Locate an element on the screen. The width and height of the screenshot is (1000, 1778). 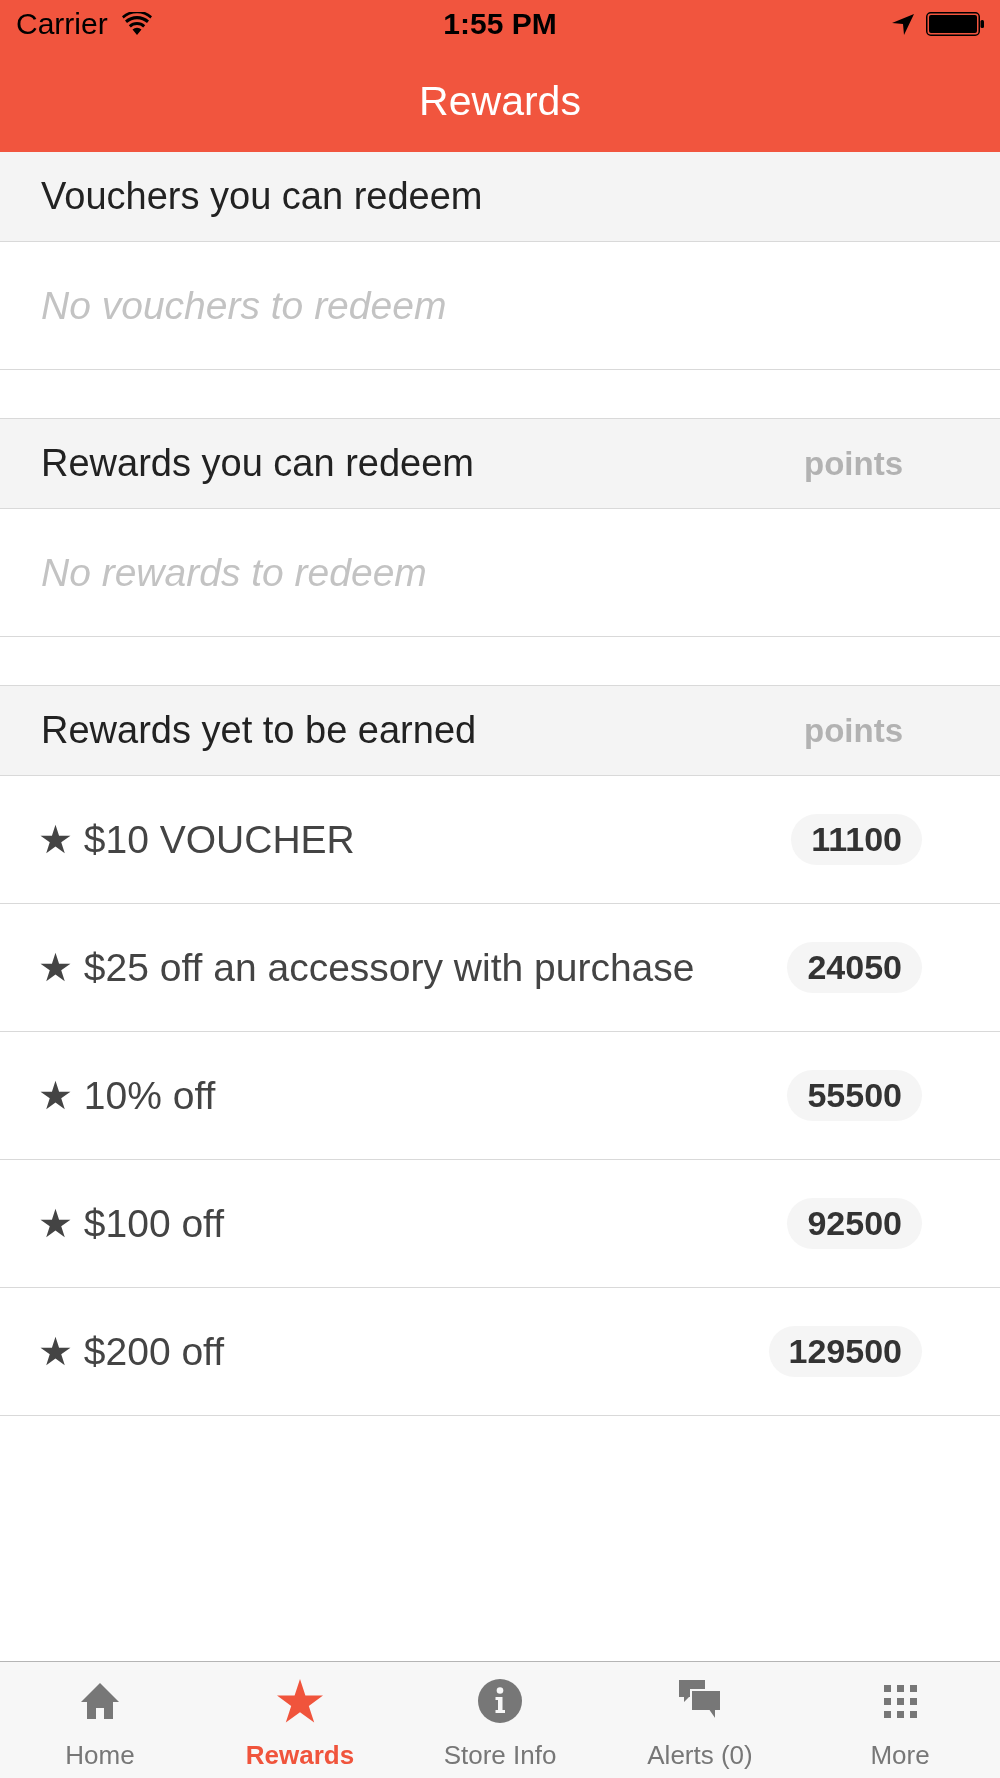
grid-icon is located at coordinates (900, 1701).